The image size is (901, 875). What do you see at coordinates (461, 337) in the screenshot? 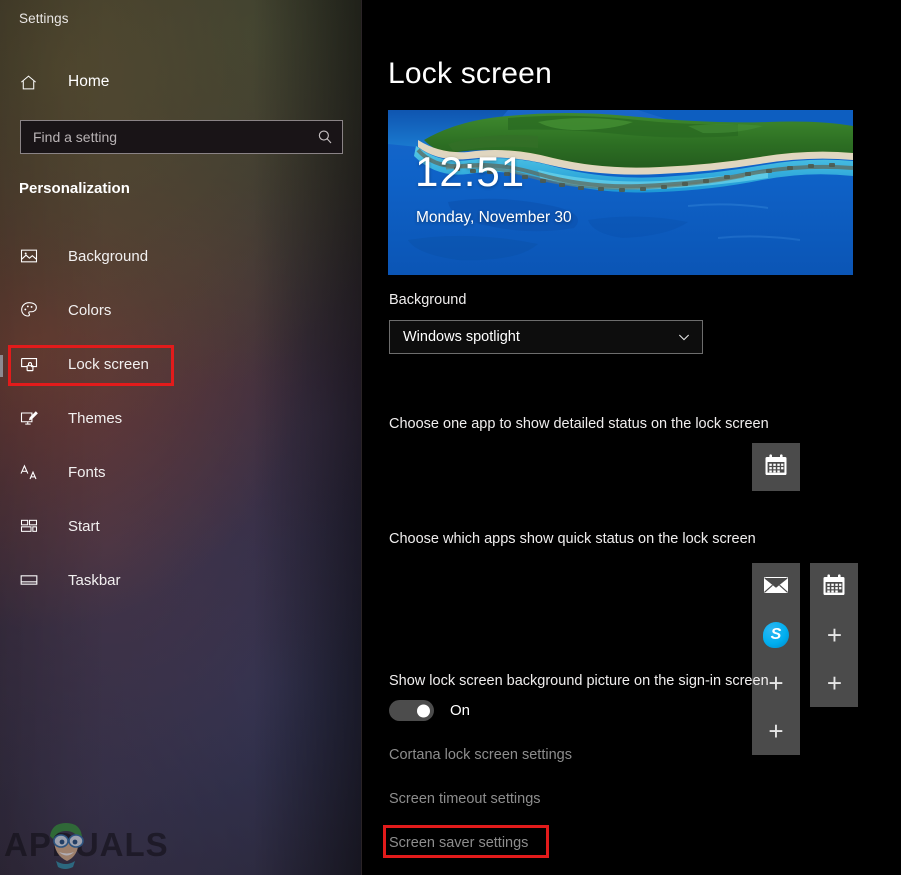
I see `background-dropdown-value: Windows spotlight` at bounding box center [461, 337].